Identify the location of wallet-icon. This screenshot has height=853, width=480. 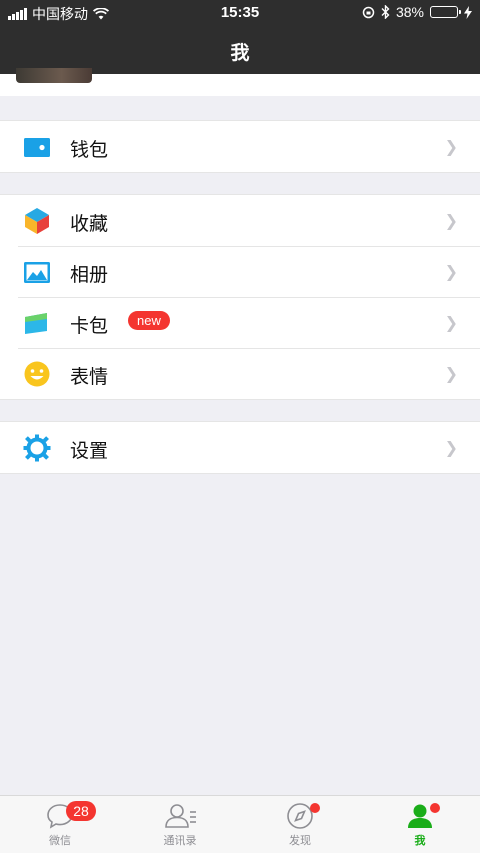
(37, 147).